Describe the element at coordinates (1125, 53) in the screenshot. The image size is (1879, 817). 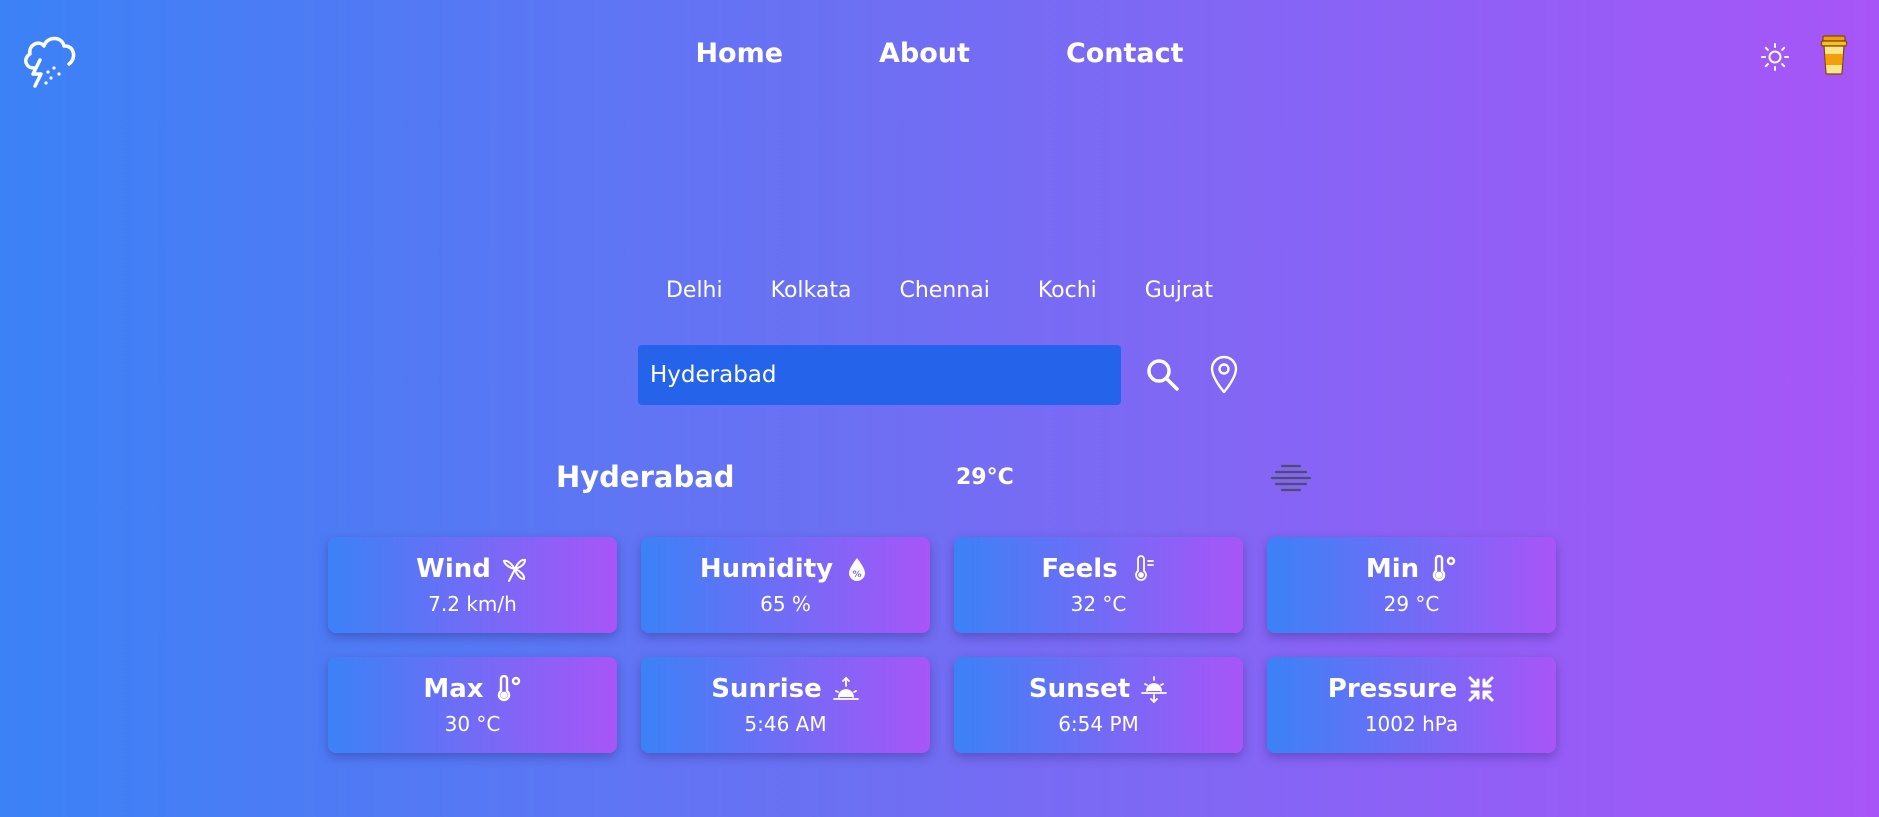
I see `nav-contact: Contact` at that location.